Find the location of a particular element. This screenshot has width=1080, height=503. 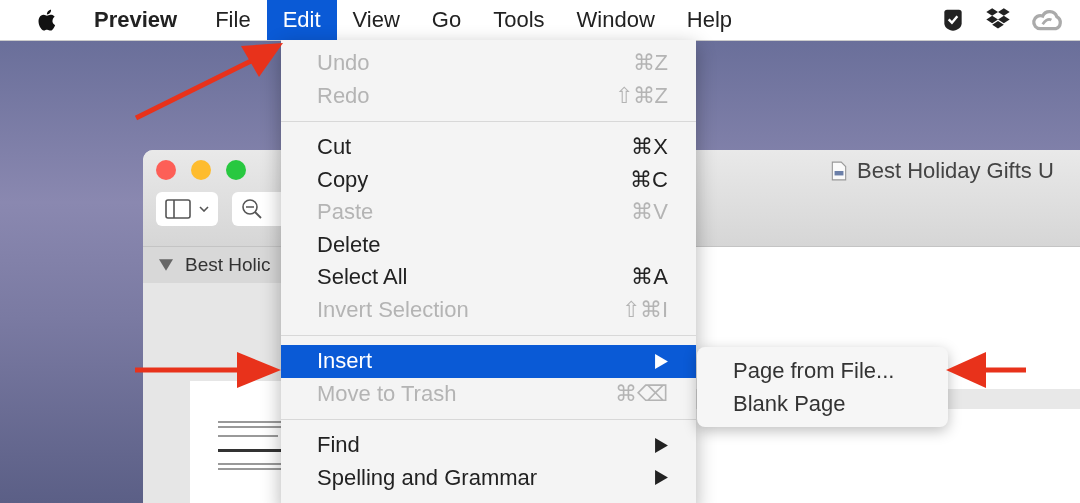

menu-item: Cut ⌘X is located at coordinates (488, 147).